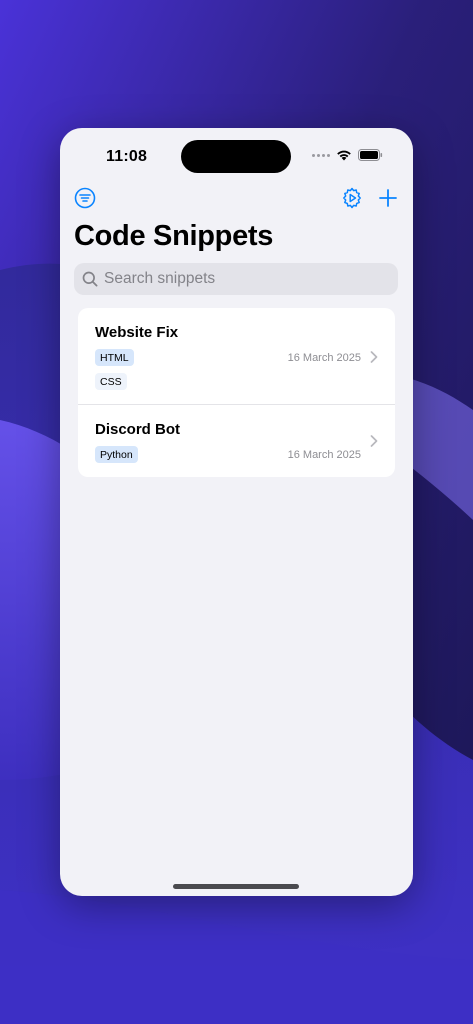 Image resolution: width=473 pixels, height=1024 pixels. I want to click on status-time: 11:08, so click(127, 156).